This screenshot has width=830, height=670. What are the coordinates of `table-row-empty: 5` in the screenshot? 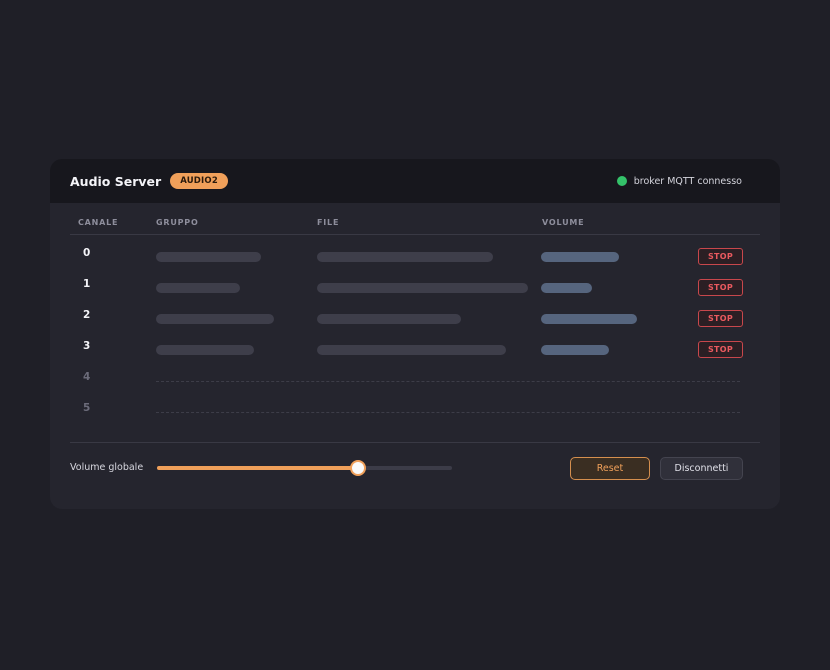 It's located at (415, 408).